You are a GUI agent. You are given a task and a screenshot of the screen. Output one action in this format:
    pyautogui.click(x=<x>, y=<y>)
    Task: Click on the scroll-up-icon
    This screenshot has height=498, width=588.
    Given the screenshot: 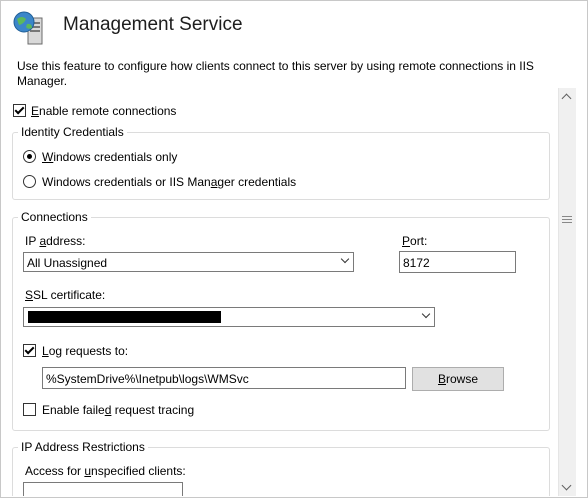 What is the action you would take?
    pyautogui.click(x=566, y=98)
    